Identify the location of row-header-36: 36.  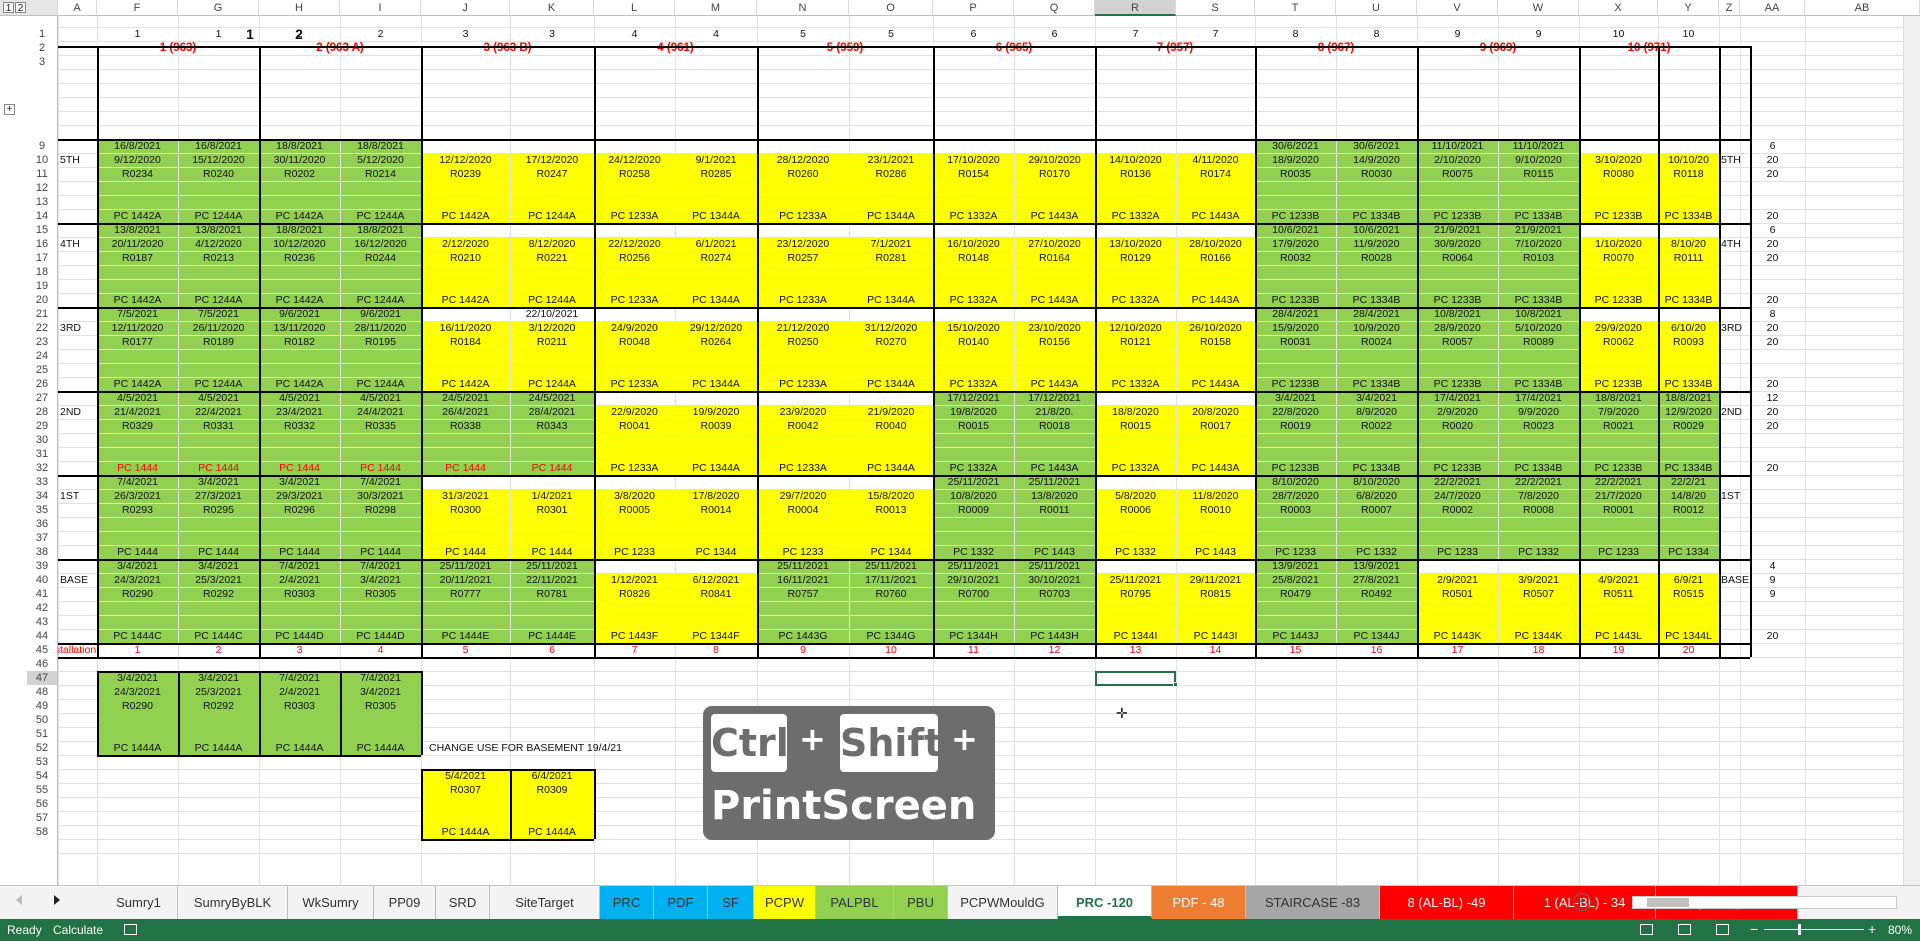
(42, 524).